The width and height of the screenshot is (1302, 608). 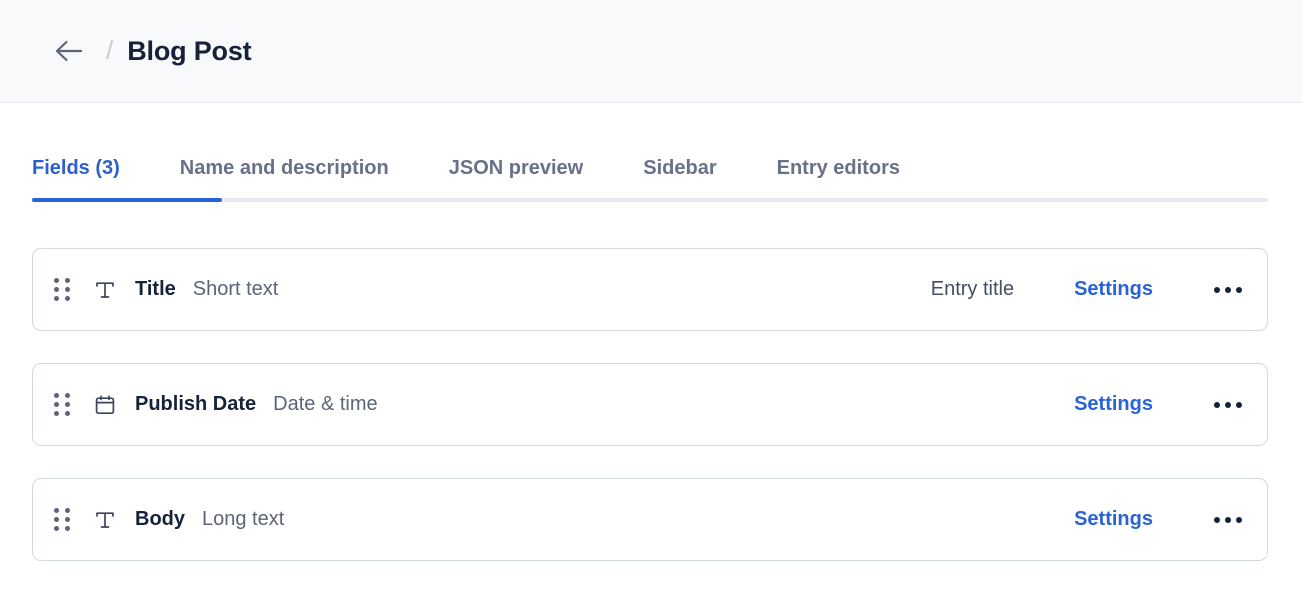 I want to click on text-short-icon, so click(x=105, y=290).